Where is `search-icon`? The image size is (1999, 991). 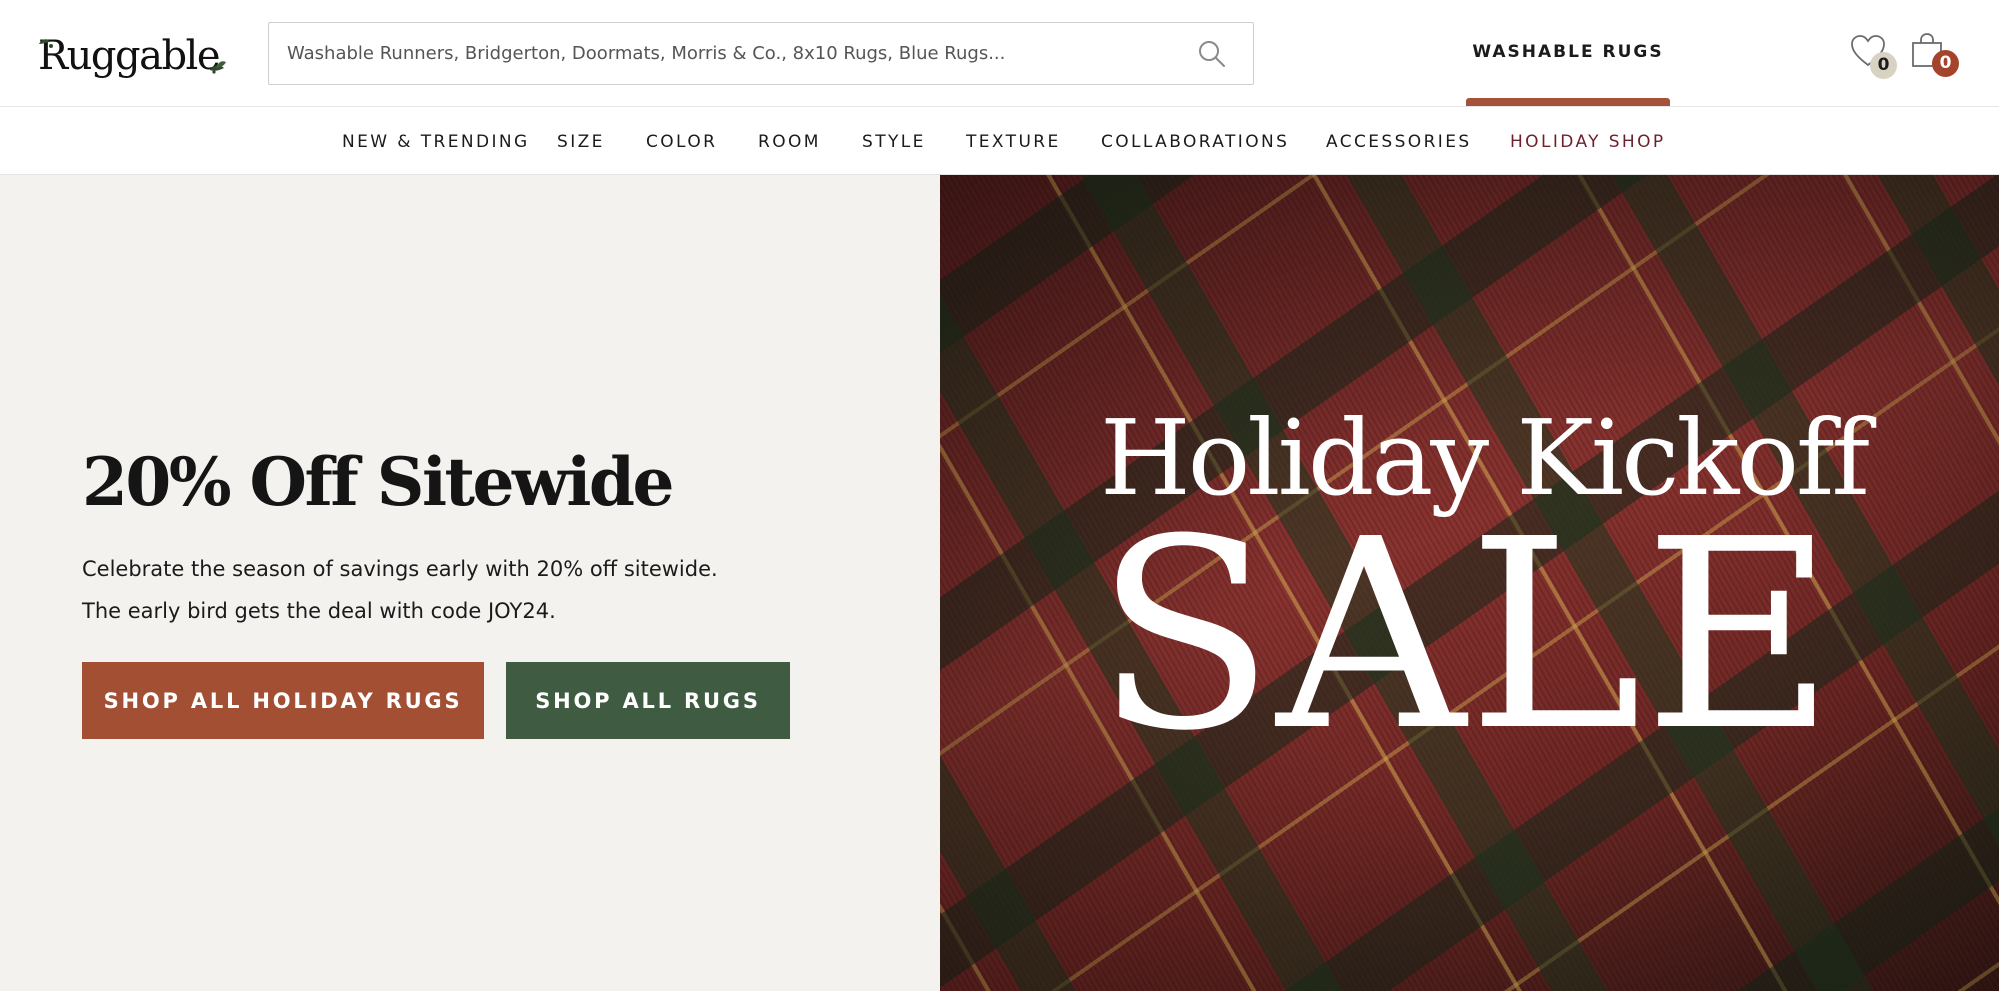 search-icon is located at coordinates (1212, 54).